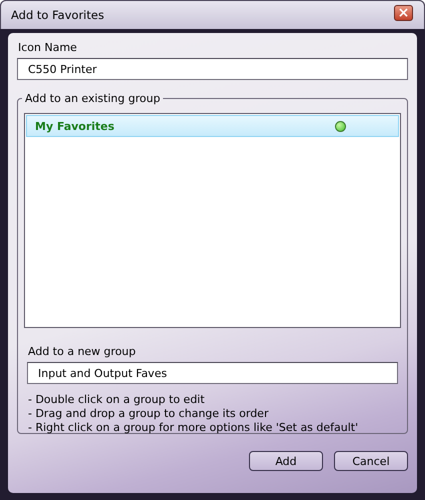  Describe the element at coordinates (57, 15) in the screenshot. I see `window-title: Add to Favorites` at that location.